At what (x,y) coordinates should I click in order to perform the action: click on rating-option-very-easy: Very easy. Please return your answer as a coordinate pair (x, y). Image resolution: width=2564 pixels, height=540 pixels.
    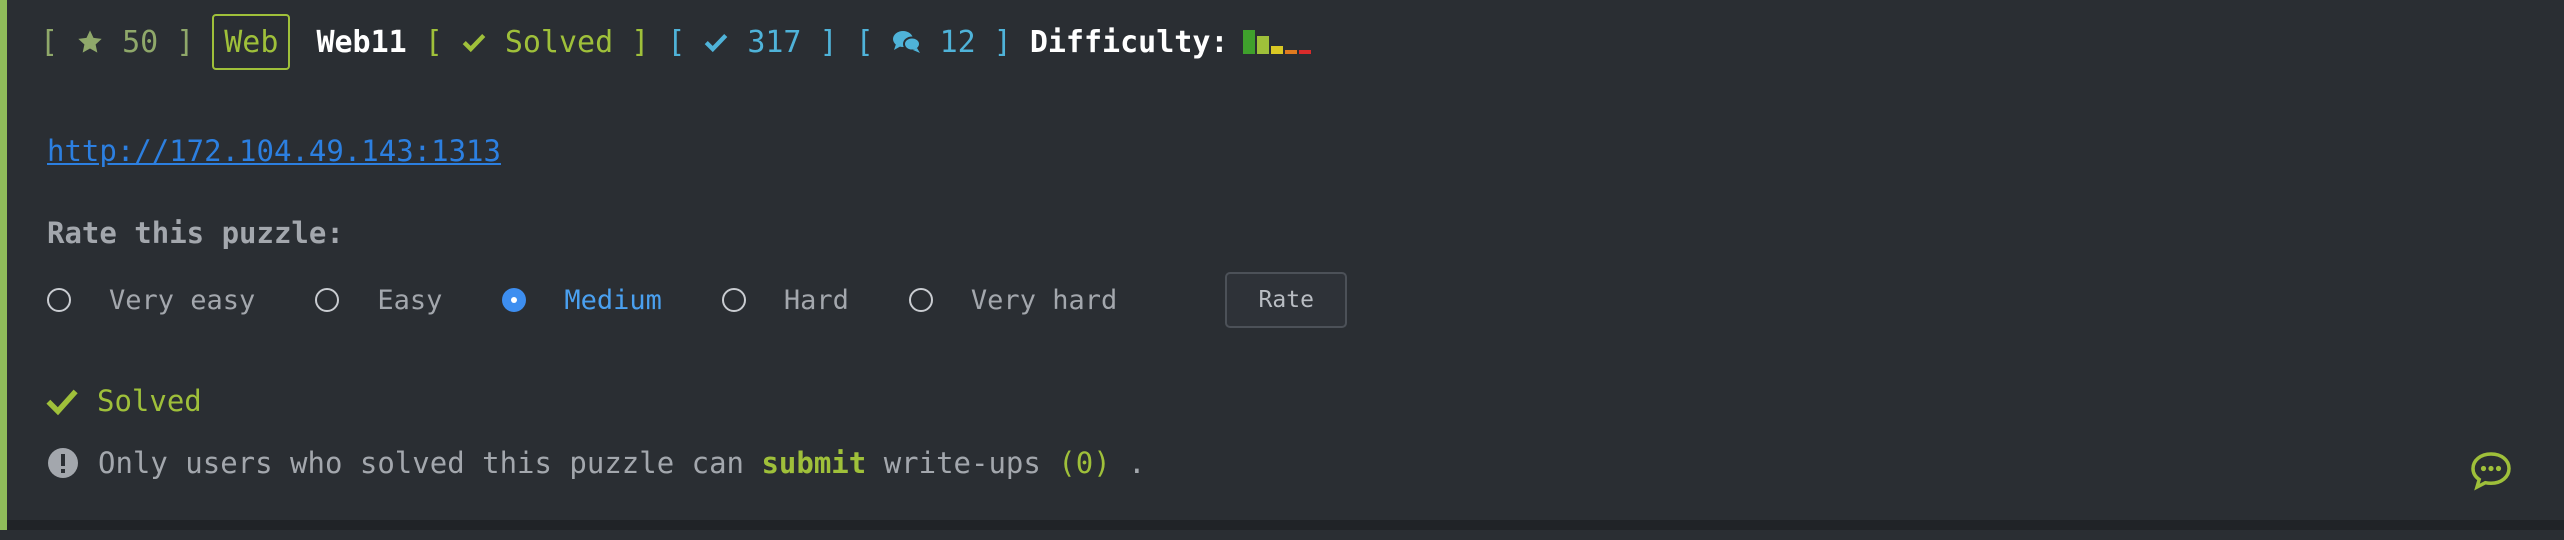
    Looking at the image, I should click on (151, 300).